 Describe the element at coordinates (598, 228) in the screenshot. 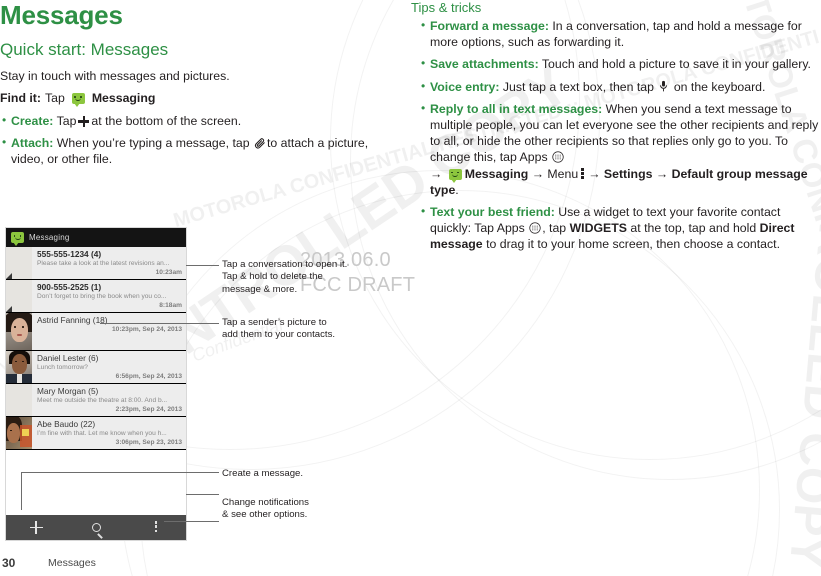

I see `widgets-label: WIDGETS` at that location.